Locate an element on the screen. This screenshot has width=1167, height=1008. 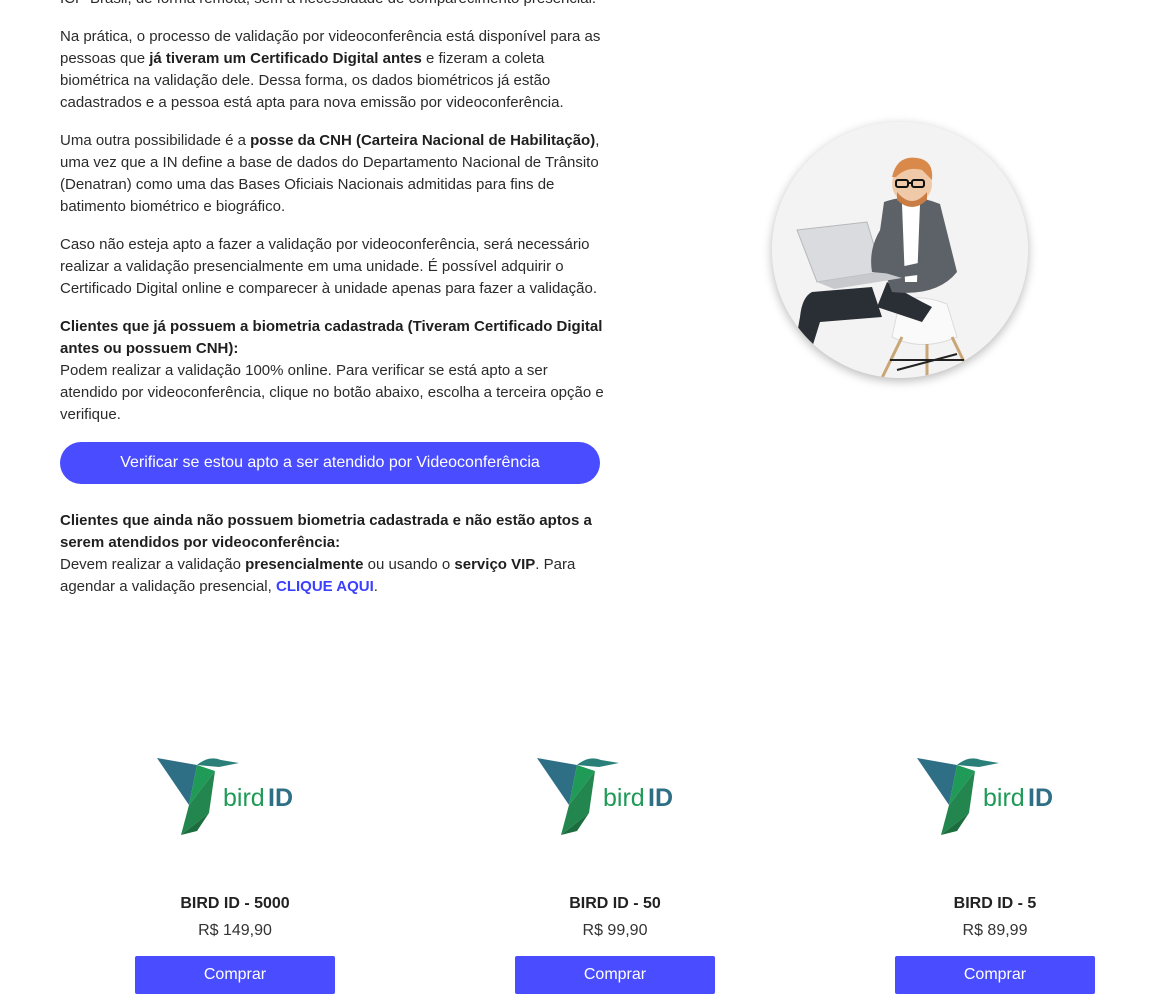
product-price: R$ 99,90 is located at coordinates (615, 930).